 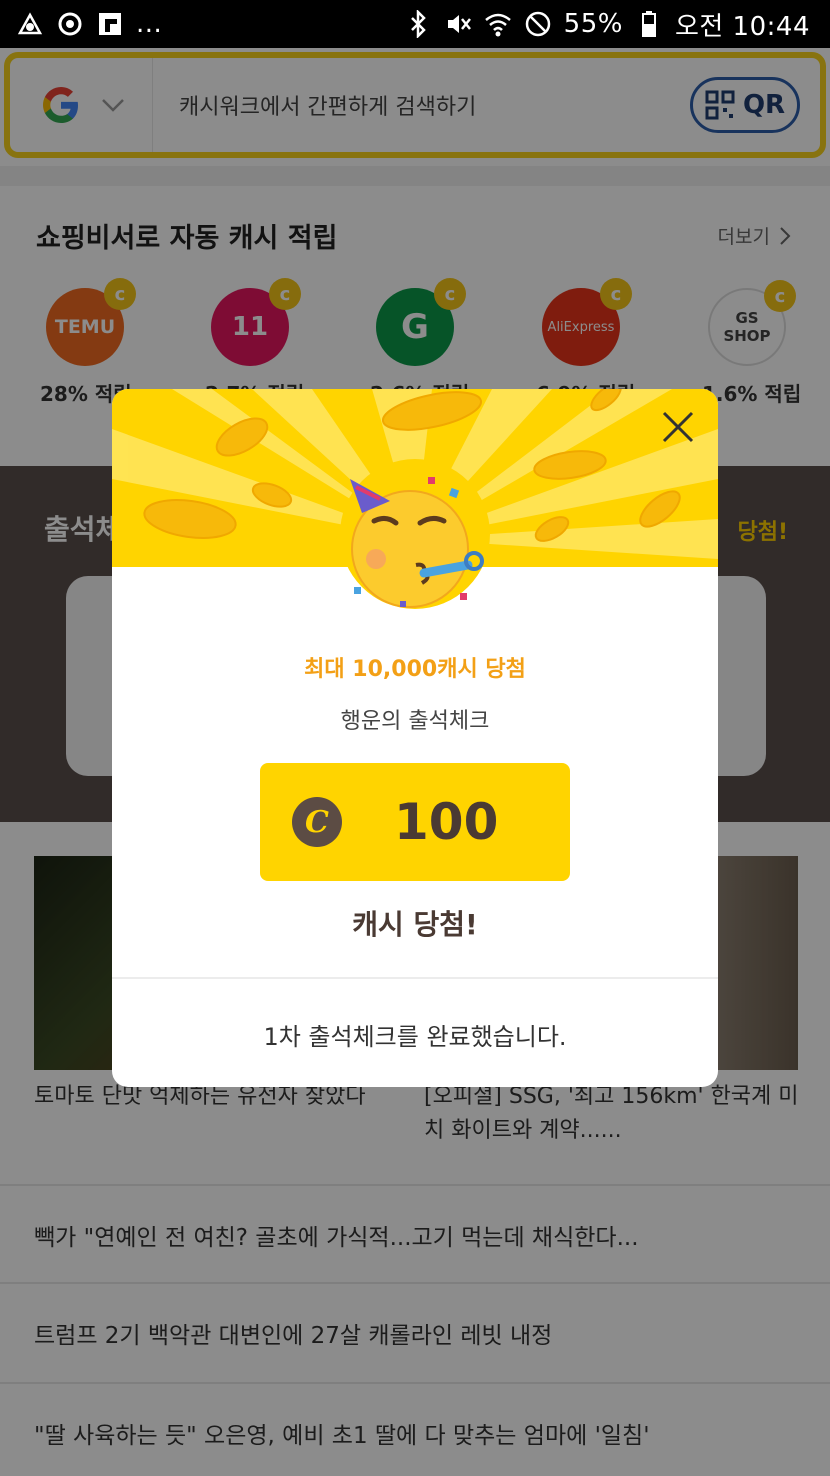 What do you see at coordinates (415, 978) in the screenshot?
I see `modal-divider` at bounding box center [415, 978].